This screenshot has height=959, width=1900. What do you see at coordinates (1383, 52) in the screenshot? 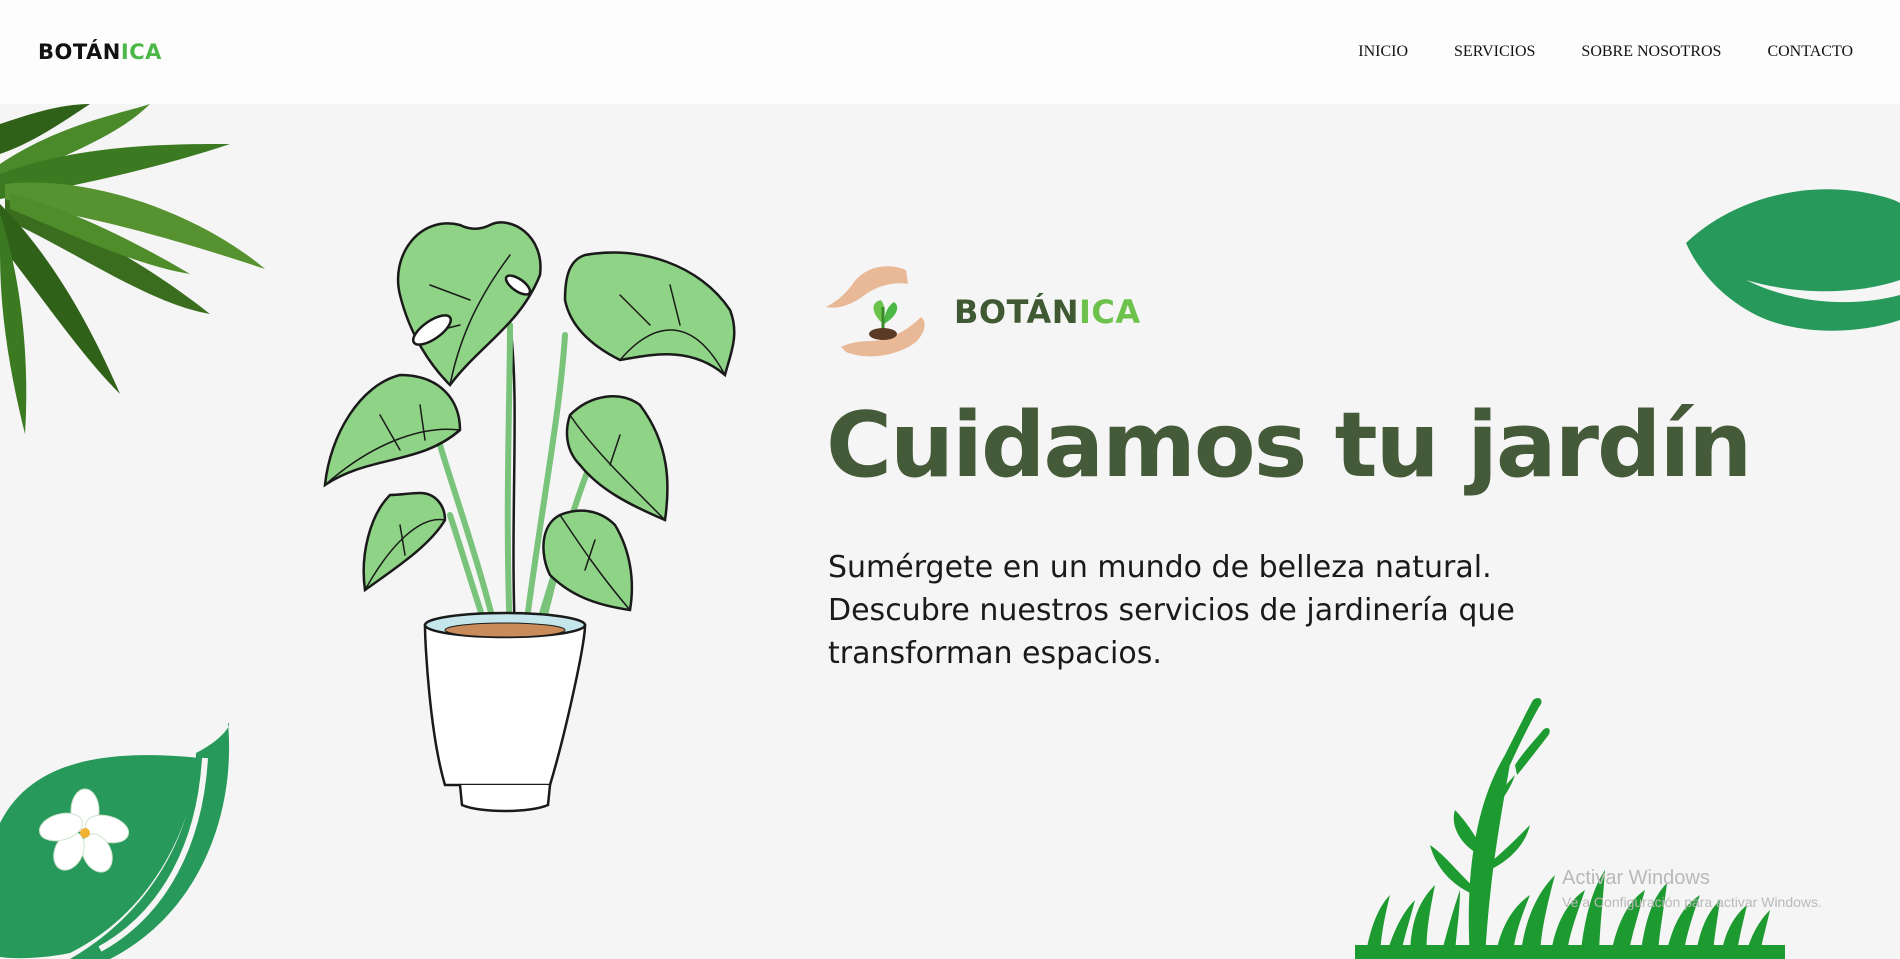
I see `nav-inicio: INICIO` at bounding box center [1383, 52].